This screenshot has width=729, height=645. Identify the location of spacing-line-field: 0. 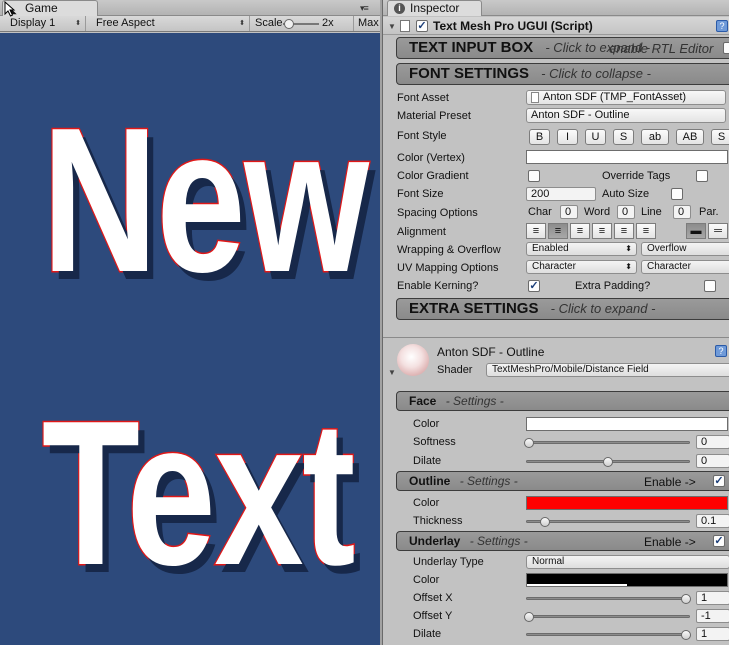
(682, 212).